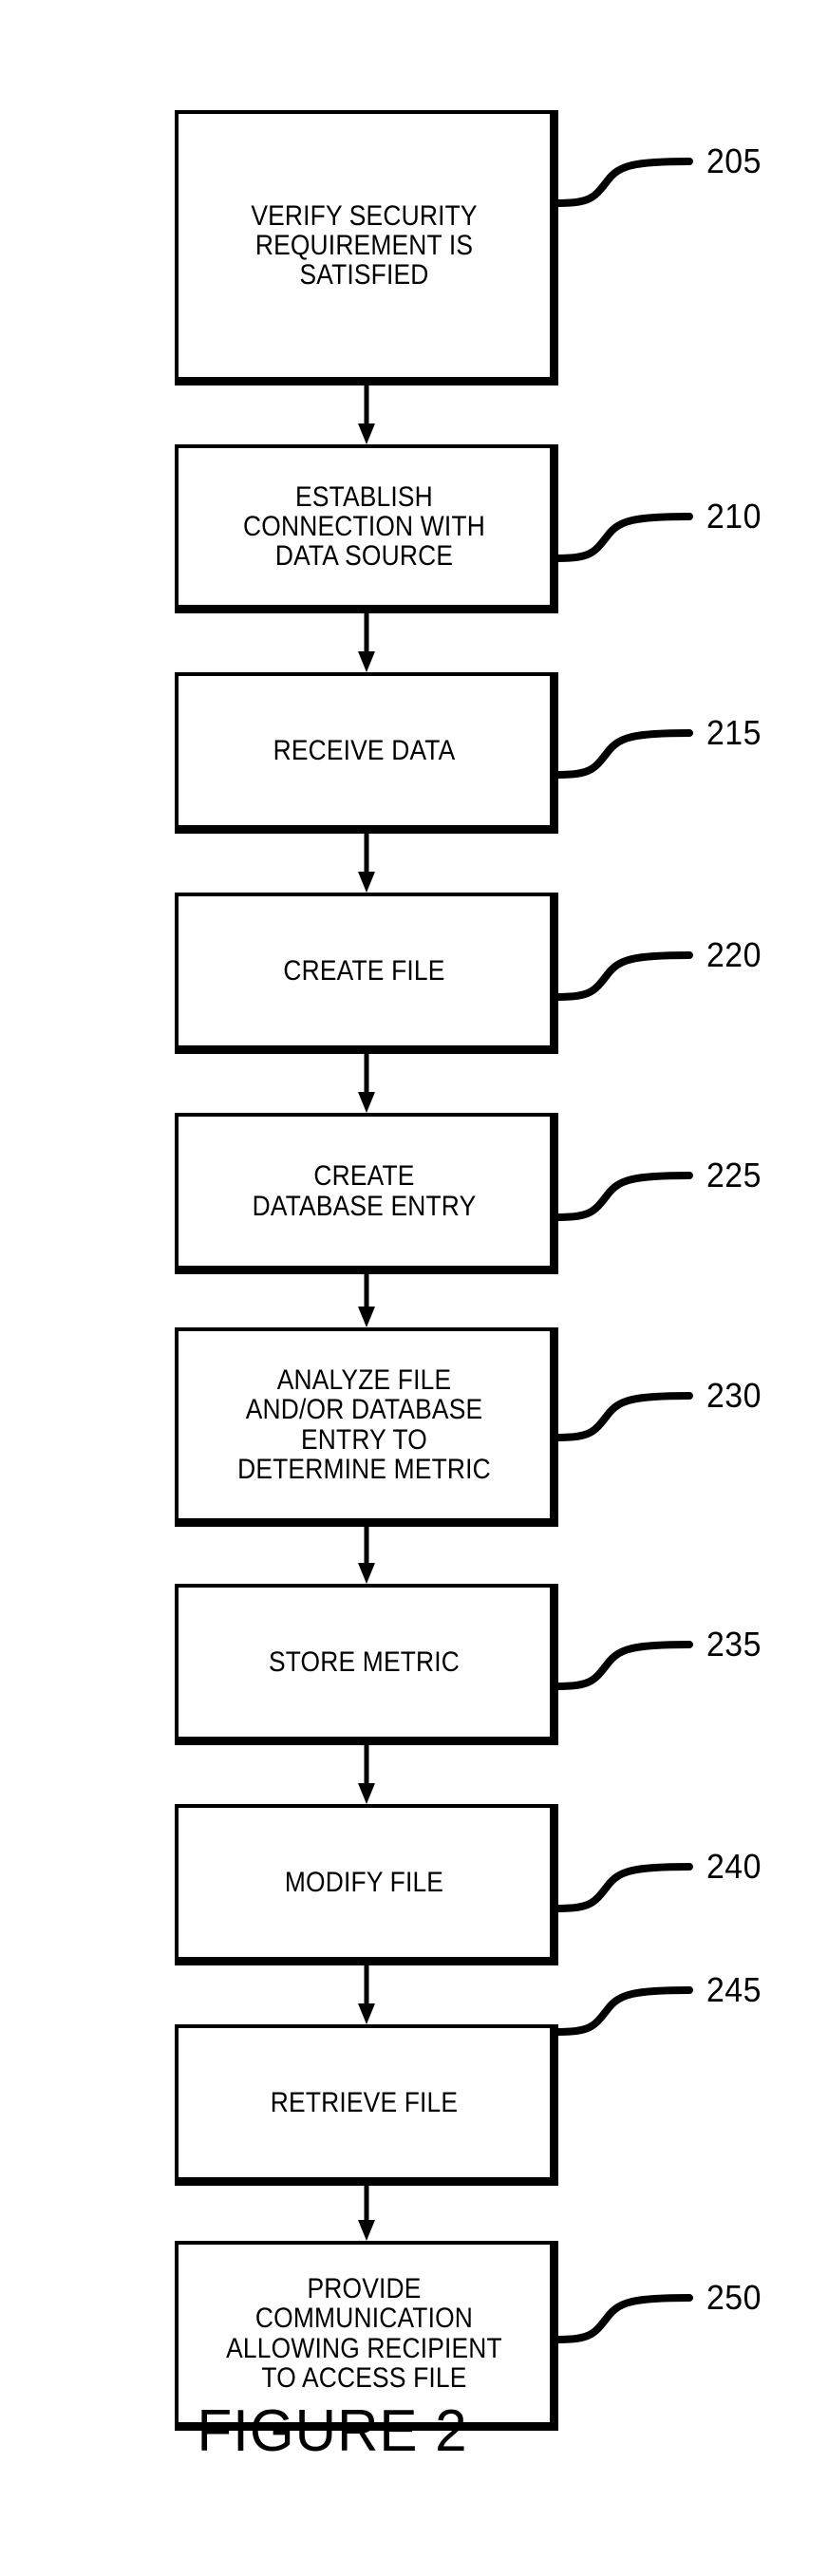 This screenshot has height=2576, width=828. What do you see at coordinates (734, 160) in the screenshot?
I see `ref-number-205: 205` at bounding box center [734, 160].